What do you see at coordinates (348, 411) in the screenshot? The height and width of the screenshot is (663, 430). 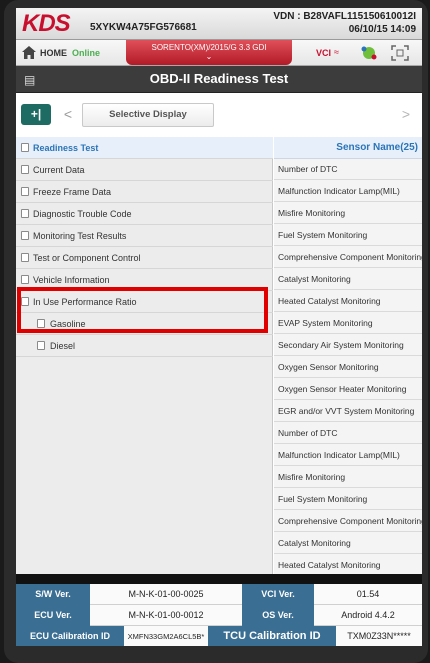 I see `sensor-row: EGR and/or VVT System Monitoring` at bounding box center [348, 411].